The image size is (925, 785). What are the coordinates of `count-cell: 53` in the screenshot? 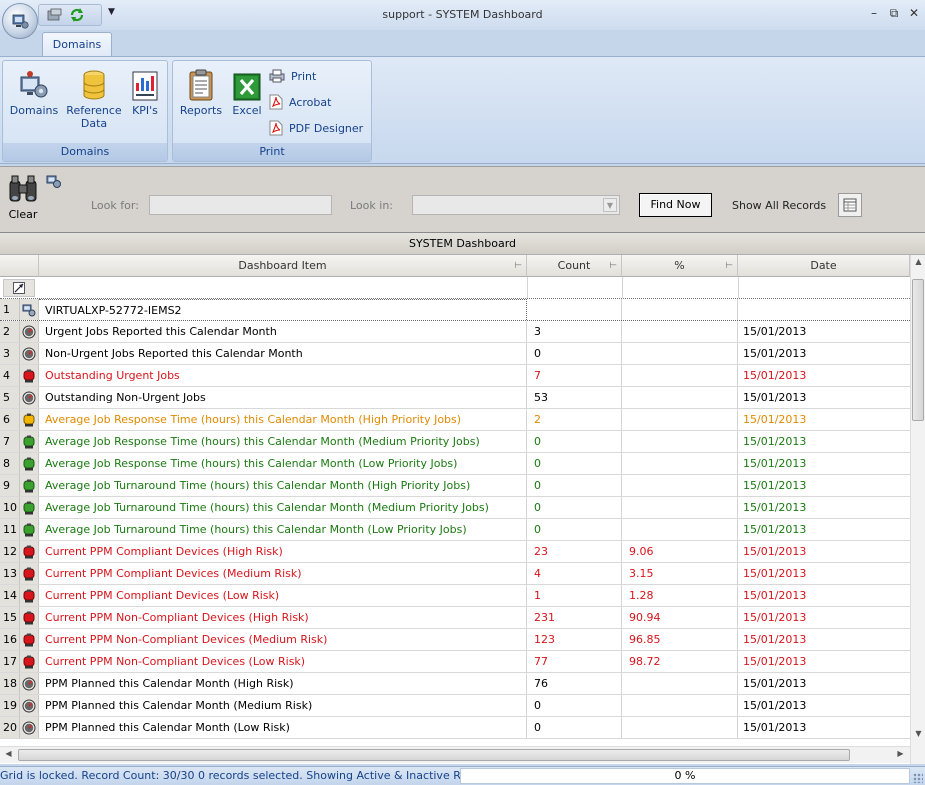 It's located at (574, 397).